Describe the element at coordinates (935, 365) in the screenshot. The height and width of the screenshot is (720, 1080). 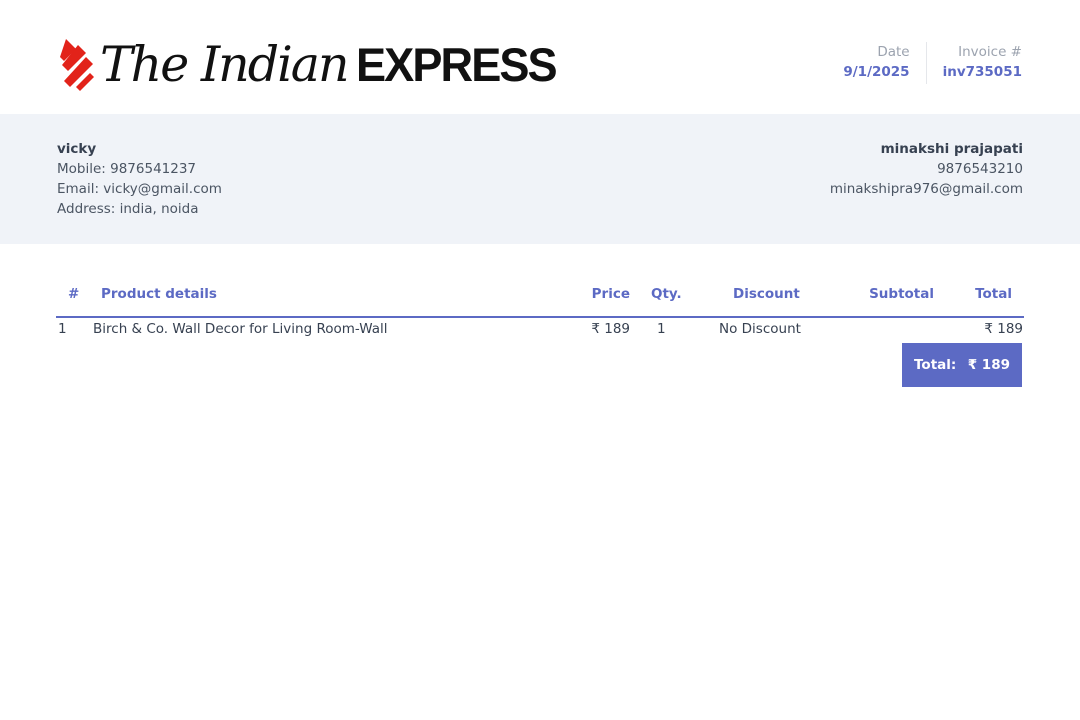
I see `grand-total-label: Total:` at that location.